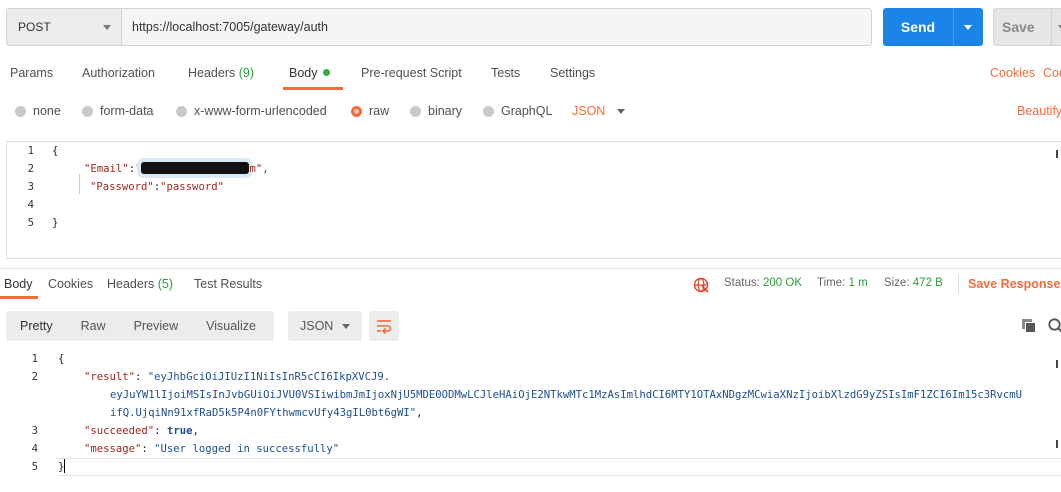  I want to click on save-divider, so click(1051, 27).